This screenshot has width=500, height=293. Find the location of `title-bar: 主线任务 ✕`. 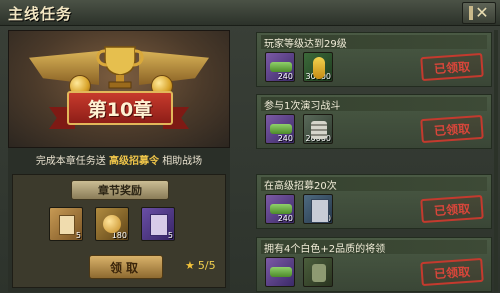

title-bar: 主线任务 ✕ is located at coordinates (250, 13).